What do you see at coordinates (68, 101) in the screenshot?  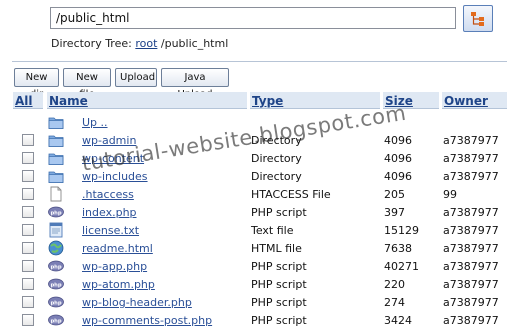 I see `column-header-name: Name` at bounding box center [68, 101].